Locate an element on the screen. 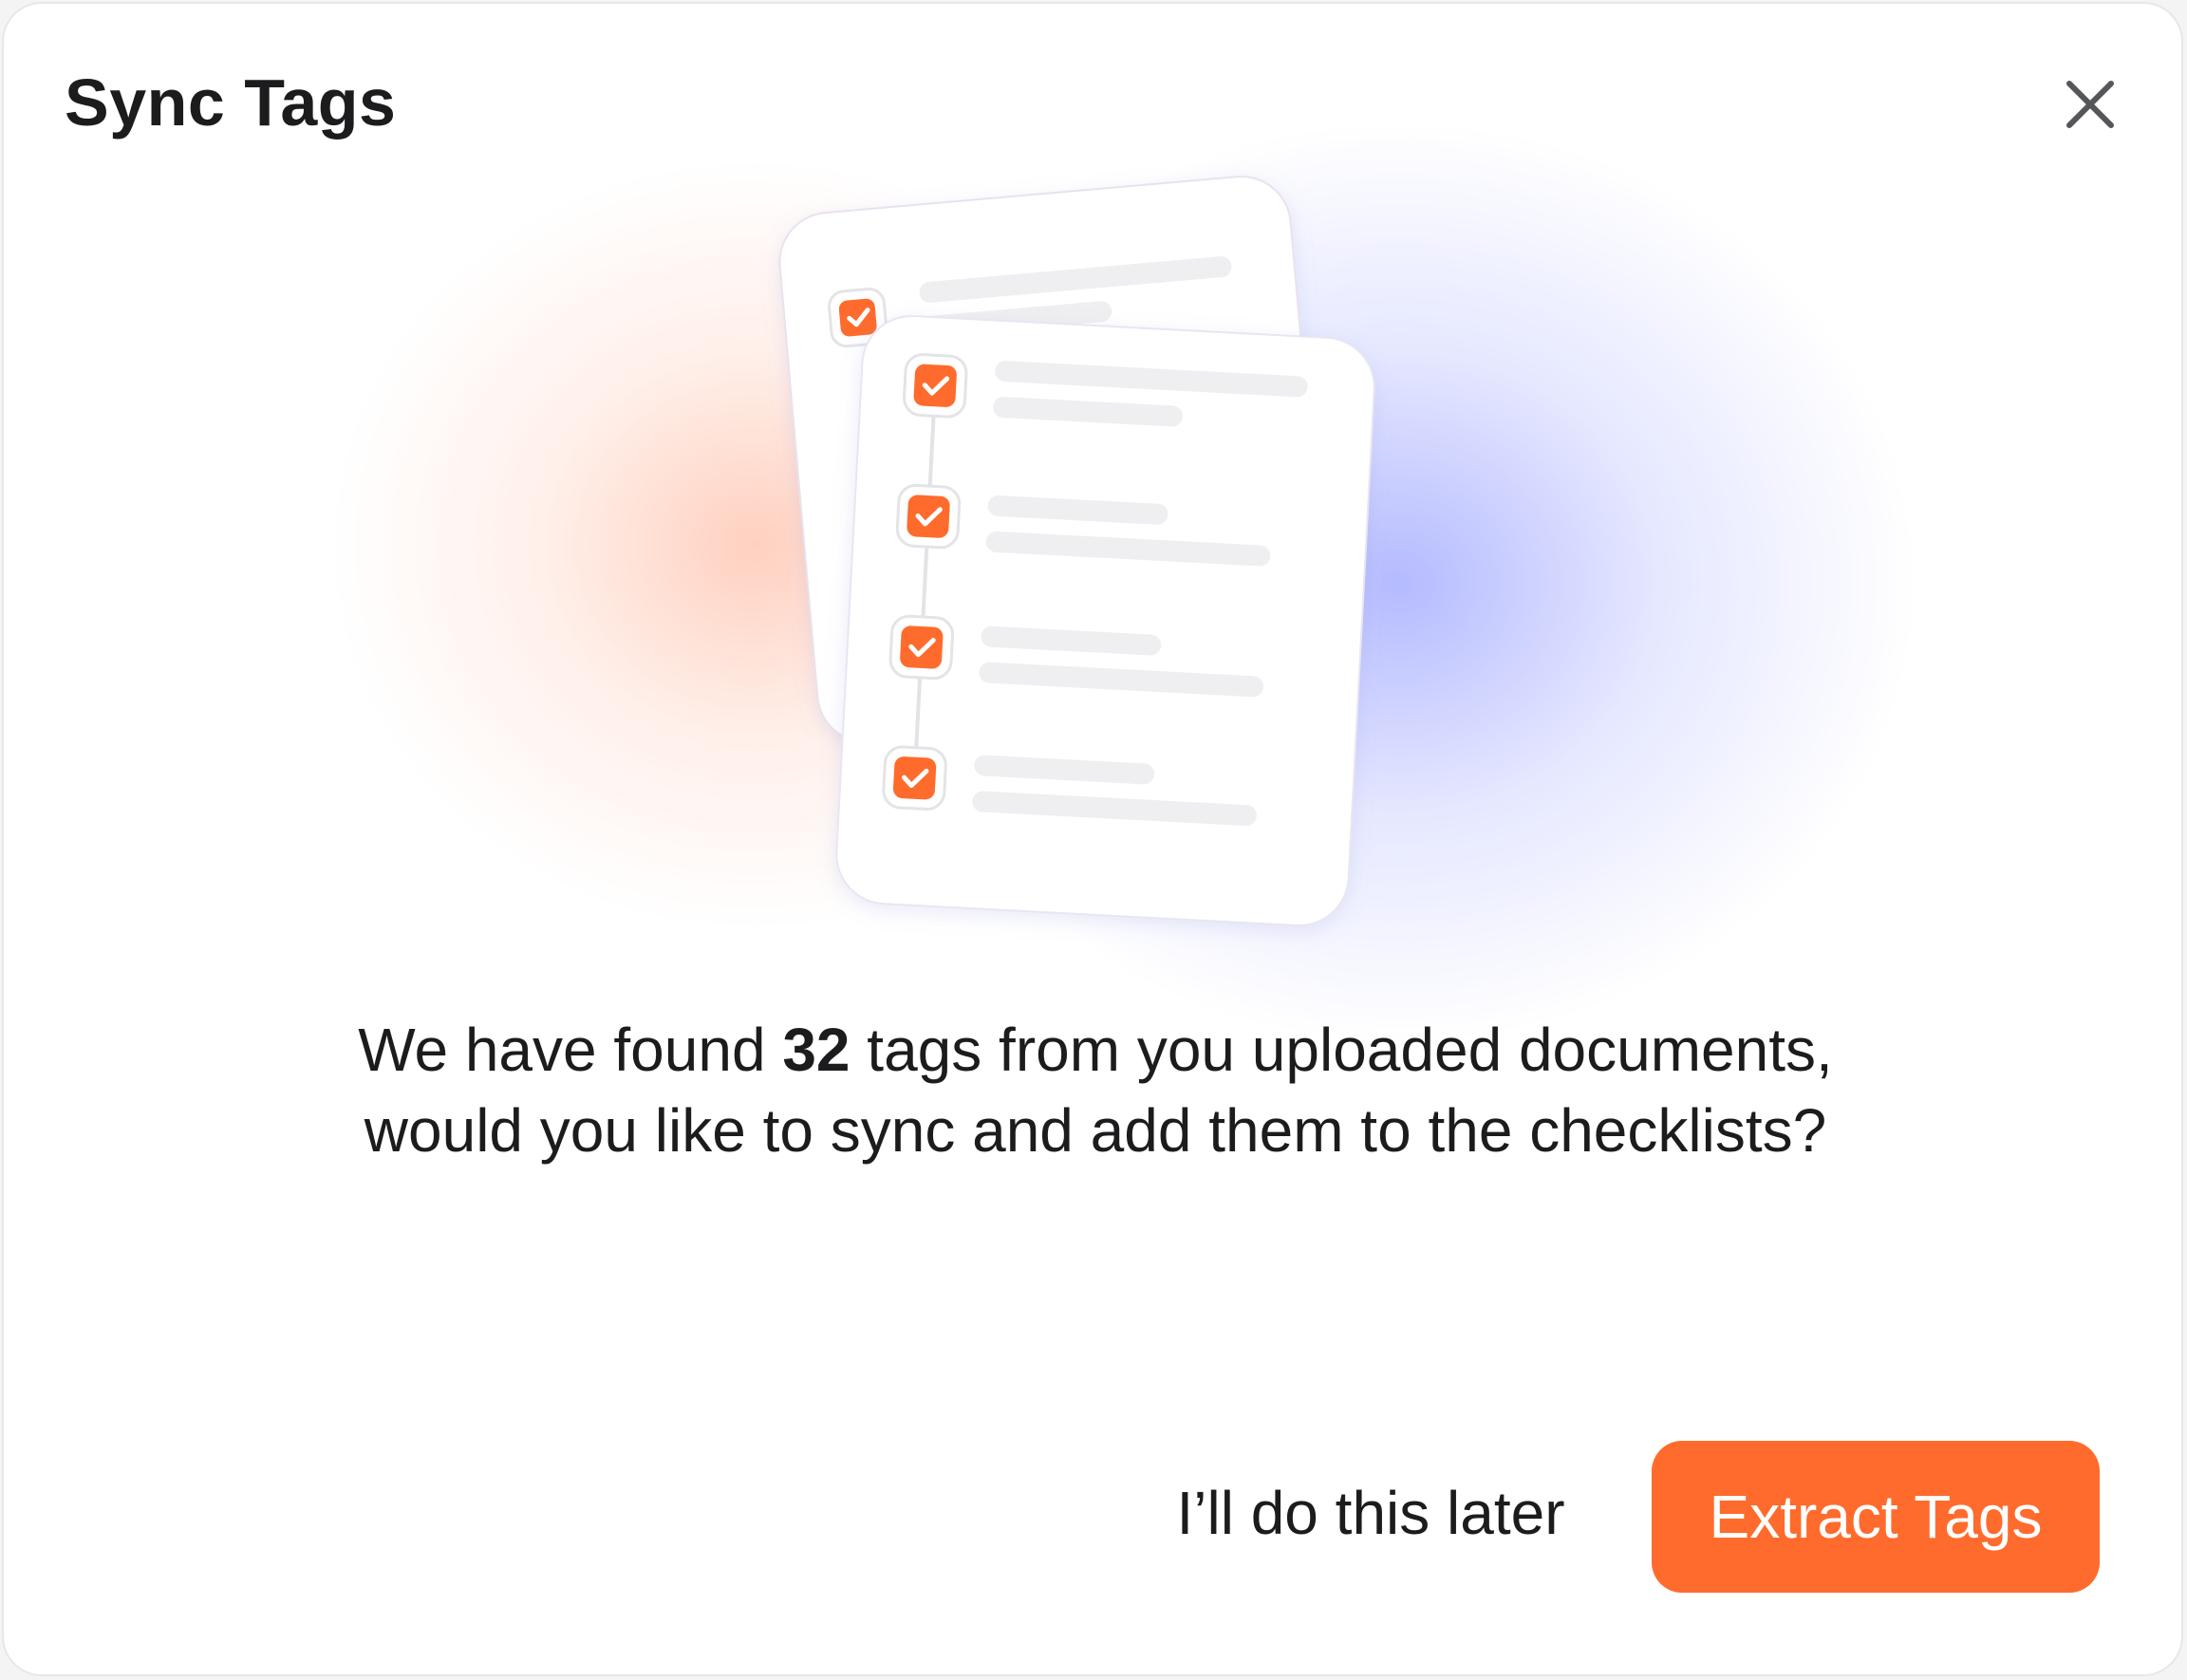 Image resolution: width=2187 pixels, height=1680 pixels. do-later-button: I’ll do this later is located at coordinates (1371, 1513).